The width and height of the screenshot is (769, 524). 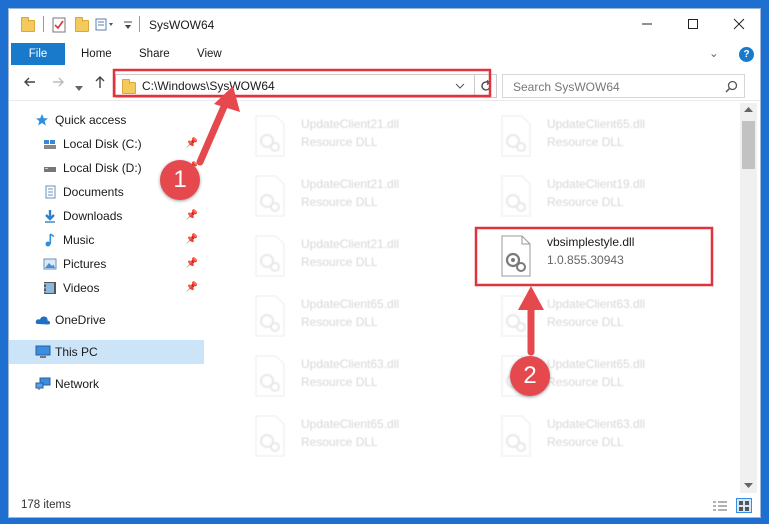 What do you see at coordinates (594, 256) in the screenshot?
I see `file-highlight-box` at bounding box center [594, 256].